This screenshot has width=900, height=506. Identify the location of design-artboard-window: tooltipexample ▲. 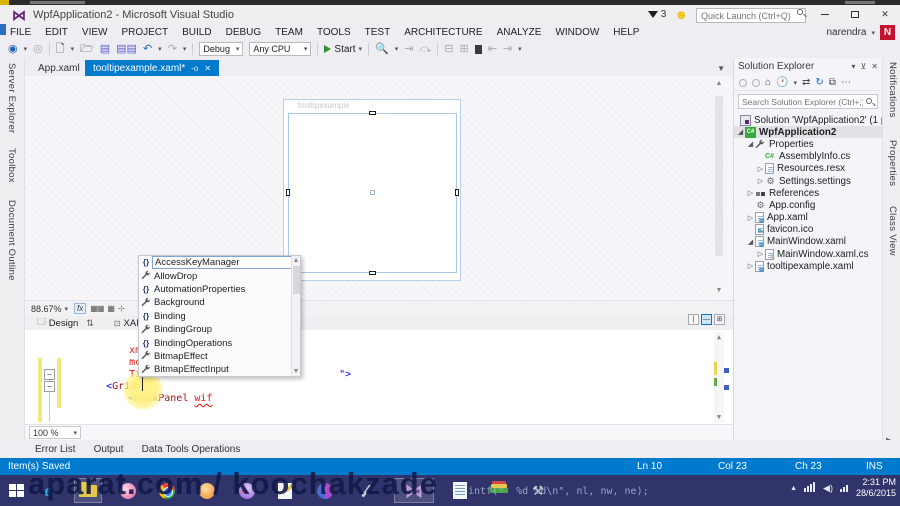
(369, 190).